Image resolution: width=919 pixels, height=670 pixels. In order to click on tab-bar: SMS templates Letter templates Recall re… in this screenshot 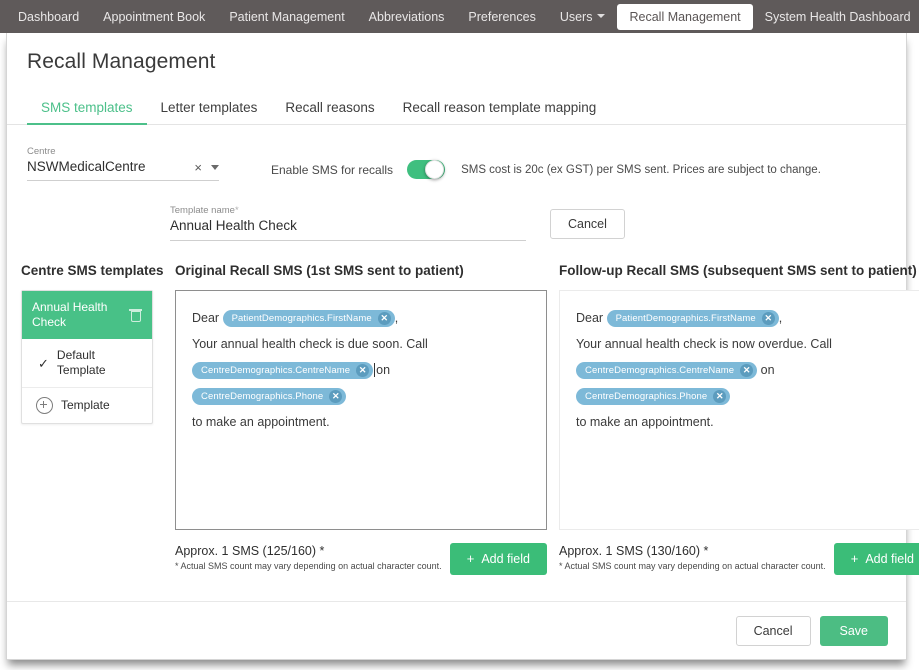, I will do `click(456, 108)`.